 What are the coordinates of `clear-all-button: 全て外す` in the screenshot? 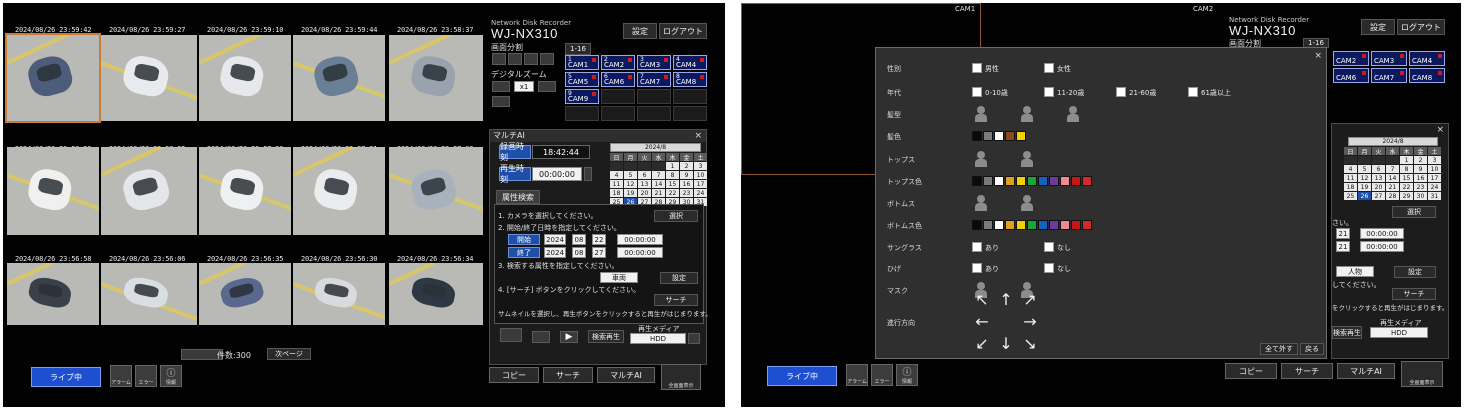 It's located at (1279, 349).